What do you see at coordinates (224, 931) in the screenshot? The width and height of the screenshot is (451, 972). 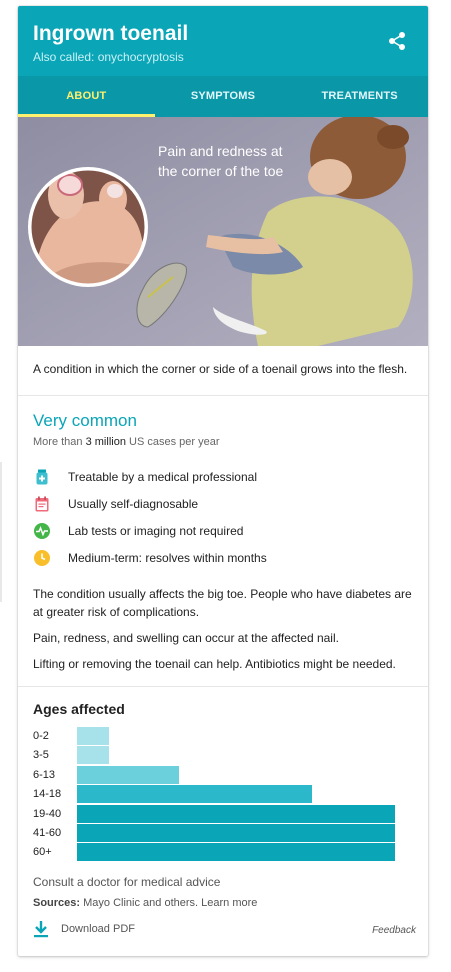 I see `panel-footer: Download PDF Feedback` at bounding box center [224, 931].